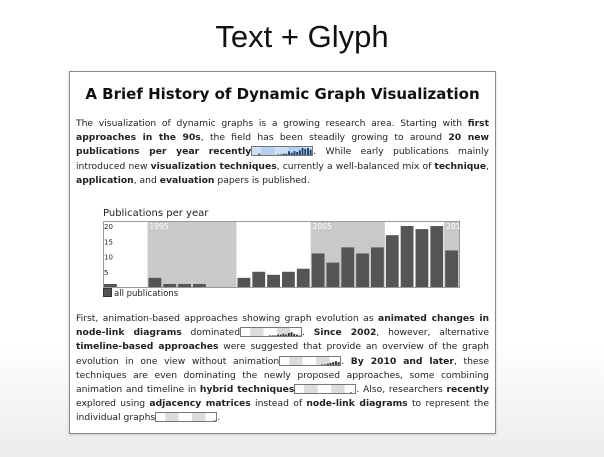  What do you see at coordinates (213, 166) in the screenshot?
I see `paragraph-1-segment: visualization techniques` at bounding box center [213, 166].